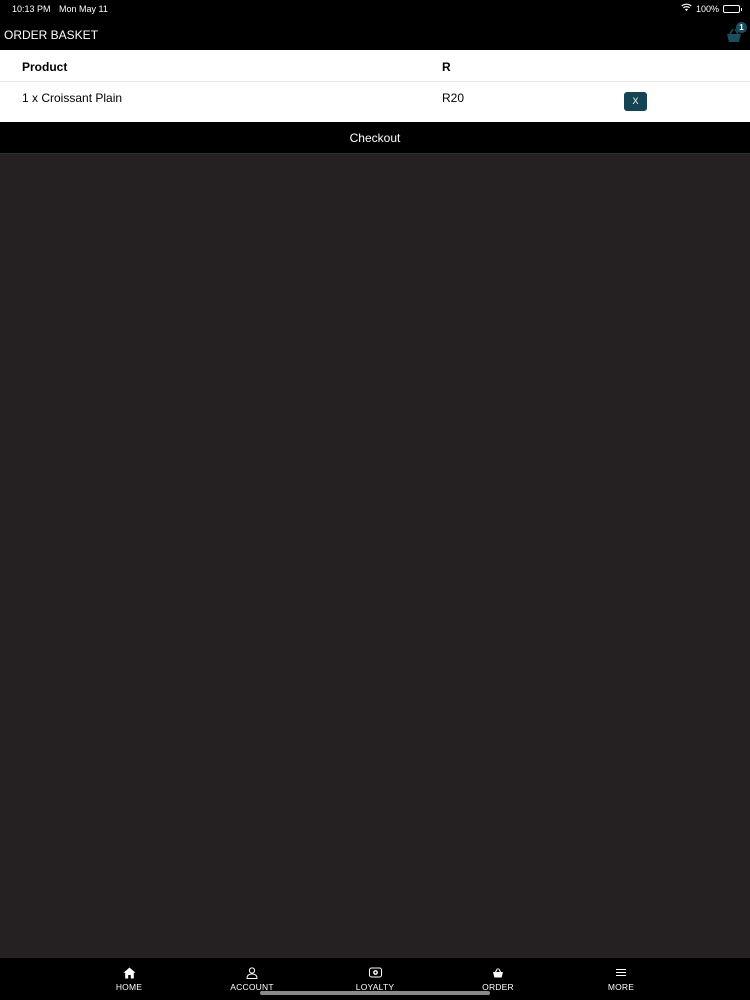 The image size is (750, 1000). What do you see at coordinates (375, 66) in the screenshot?
I see `table-header: Product R` at bounding box center [375, 66].